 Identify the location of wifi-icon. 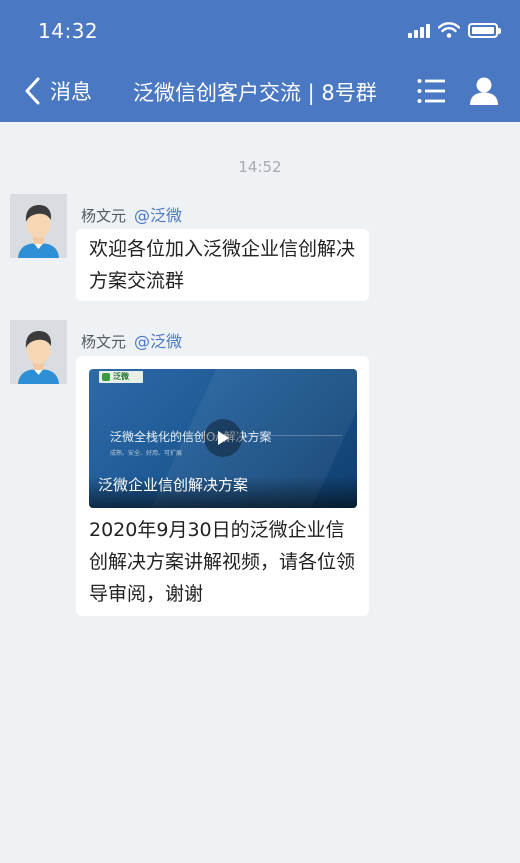
(449, 30).